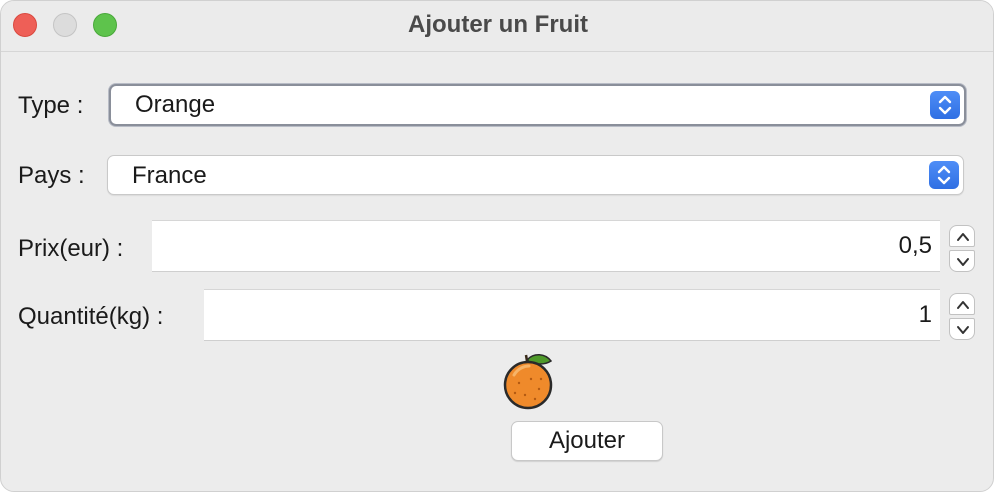  What do you see at coordinates (944, 175) in the screenshot?
I see `country-dropdown-arrows-icon` at bounding box center [944, 175].